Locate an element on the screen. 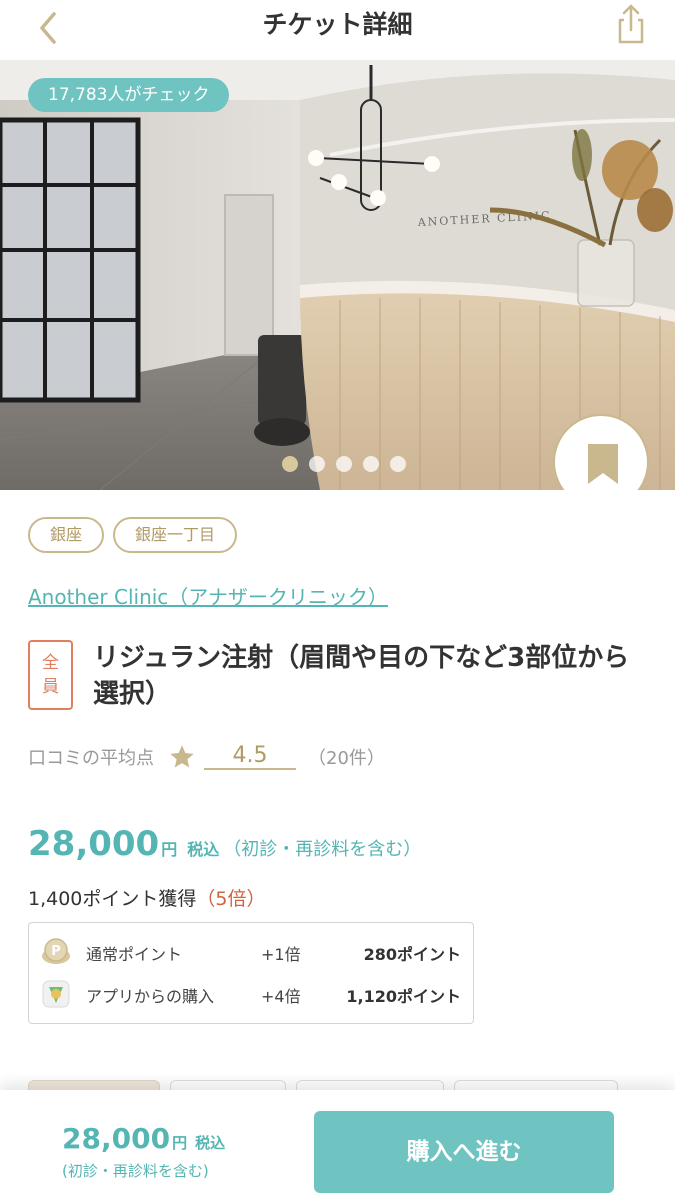 This screenshot has height=1200, width=675. share-icon is located at coordinates (631, 24).